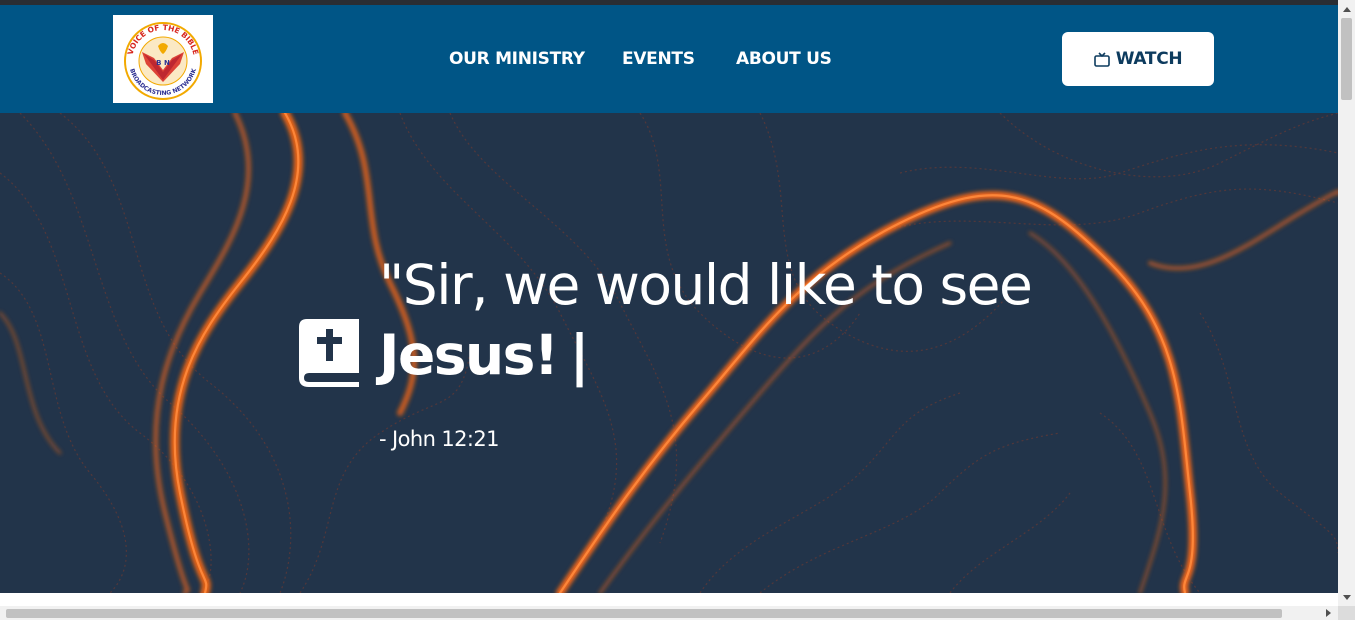  What do you see at coordinates (1346, 8) in the screenshot?
I see `scroll-up-arrow-icon` at bounding box center [1346, 8].